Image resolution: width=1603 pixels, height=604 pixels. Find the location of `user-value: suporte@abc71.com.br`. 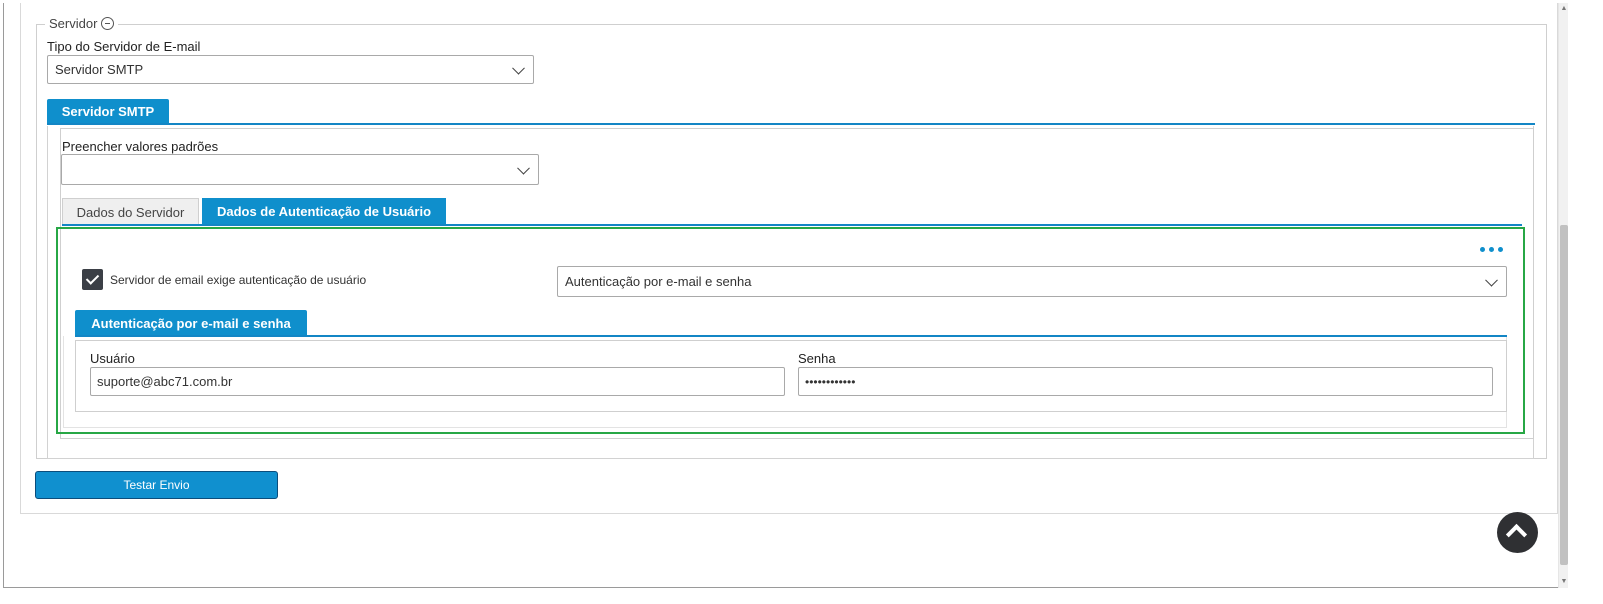

user-value: suporte@abc71.com.br is located at coordinates (165, 381).